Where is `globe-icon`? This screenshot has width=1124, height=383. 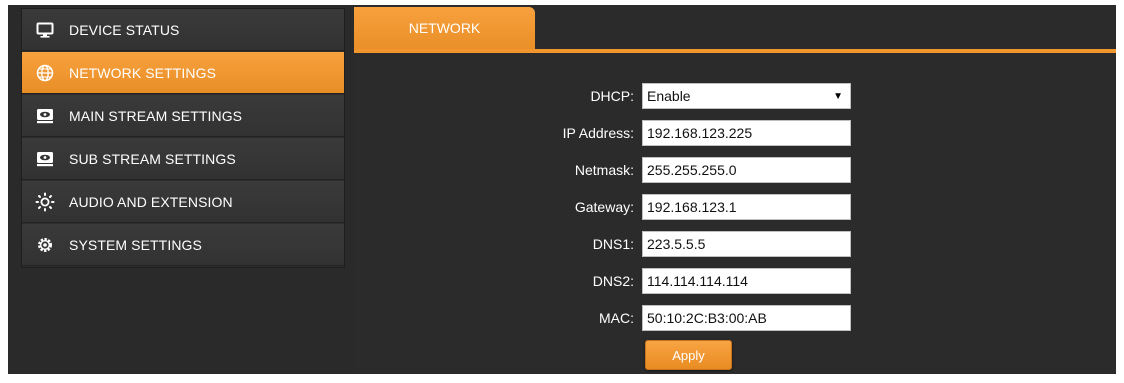
globe-icon is located at coordinates (45, 73).